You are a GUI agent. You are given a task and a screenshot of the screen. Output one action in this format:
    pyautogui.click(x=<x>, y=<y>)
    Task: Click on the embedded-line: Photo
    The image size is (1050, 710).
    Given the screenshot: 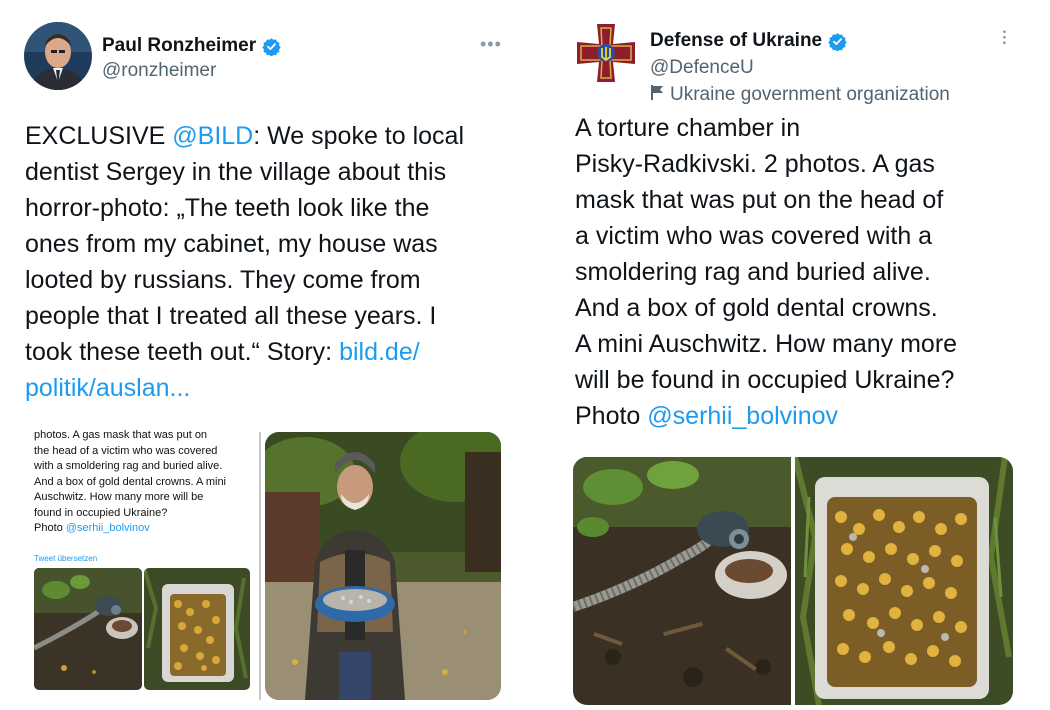 What is the action you would take?
    pyautogui.click(x=50, y=528)
    